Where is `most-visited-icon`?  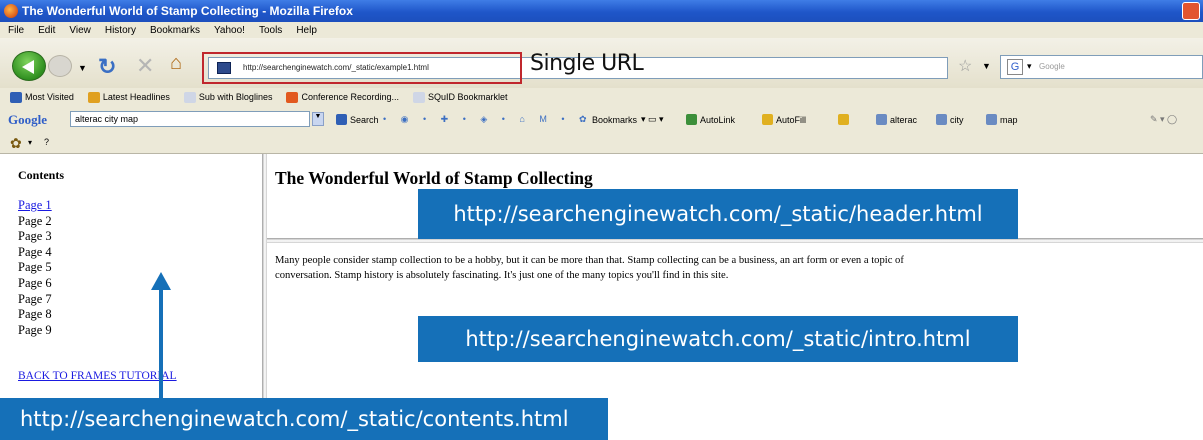
most-visited-icon is located at coordinates (16, 97).